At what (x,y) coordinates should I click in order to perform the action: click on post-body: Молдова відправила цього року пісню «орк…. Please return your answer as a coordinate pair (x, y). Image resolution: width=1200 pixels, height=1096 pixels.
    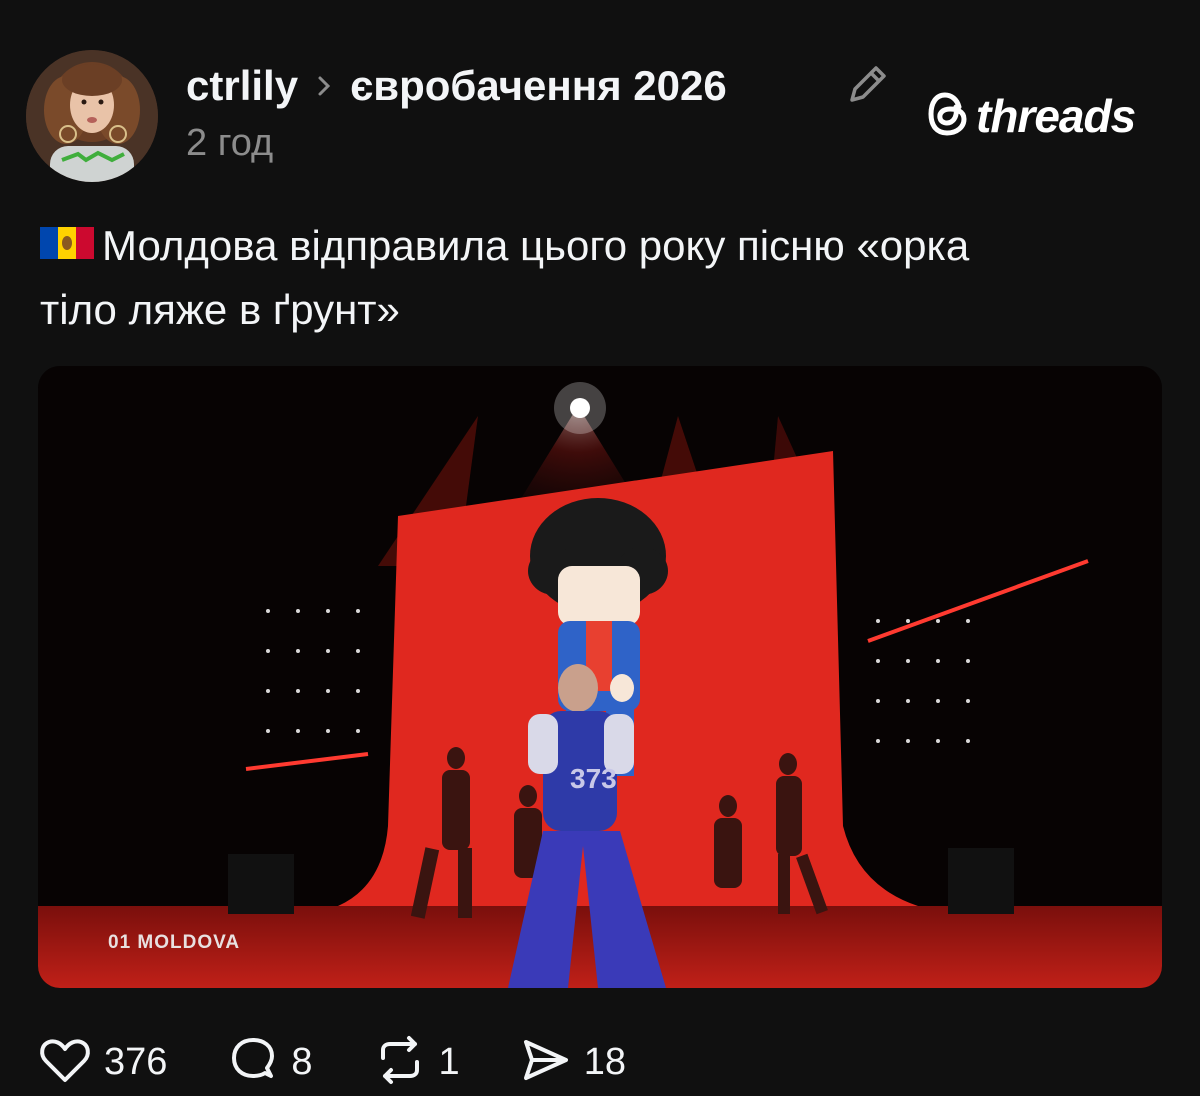
    Looking at the image, I should click on (600, 278).